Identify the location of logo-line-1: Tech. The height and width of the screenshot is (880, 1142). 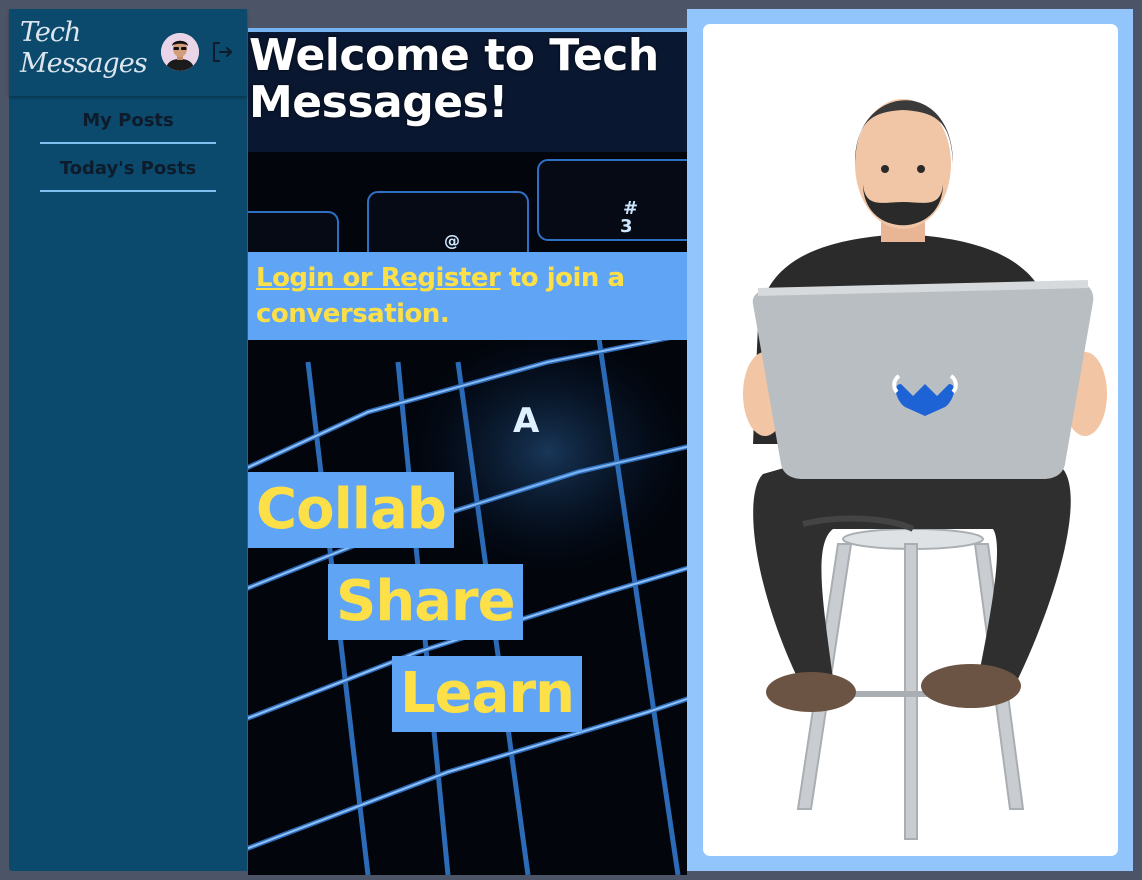
(50, 32).